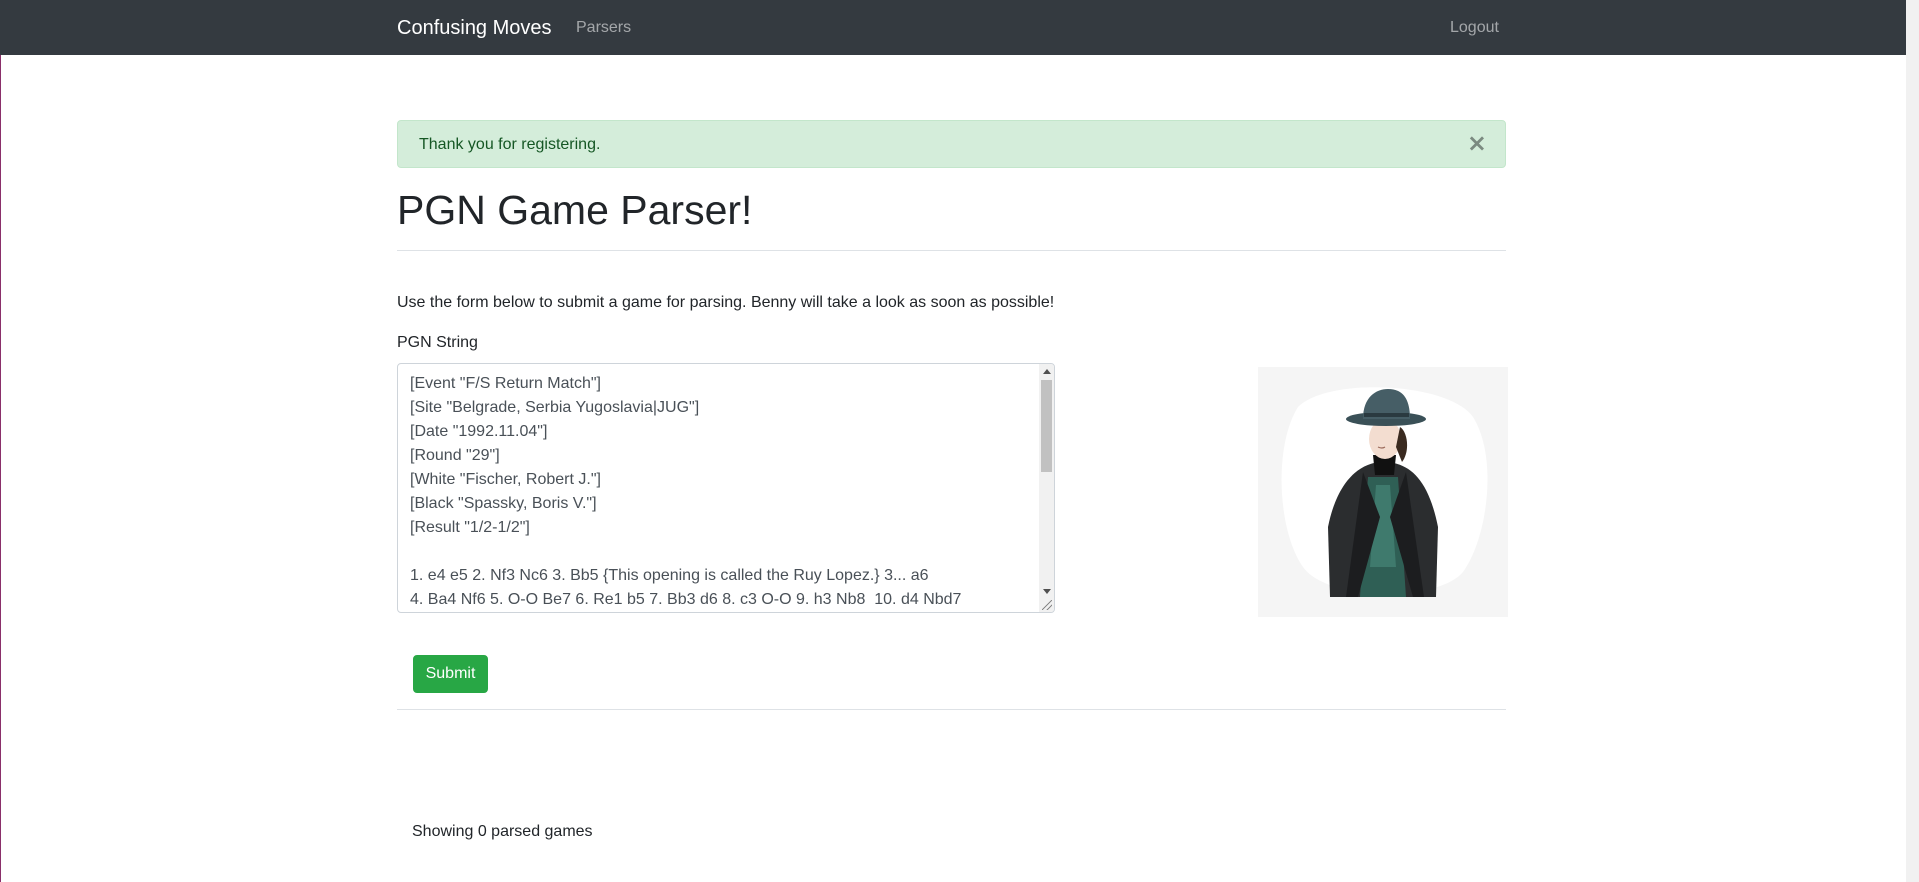 This screenshot has width=1919, height=882. What do you see at coordinates (450, 674) in the screenshot?
I see `submit-button: Submit` at bounding box center [450, 674].